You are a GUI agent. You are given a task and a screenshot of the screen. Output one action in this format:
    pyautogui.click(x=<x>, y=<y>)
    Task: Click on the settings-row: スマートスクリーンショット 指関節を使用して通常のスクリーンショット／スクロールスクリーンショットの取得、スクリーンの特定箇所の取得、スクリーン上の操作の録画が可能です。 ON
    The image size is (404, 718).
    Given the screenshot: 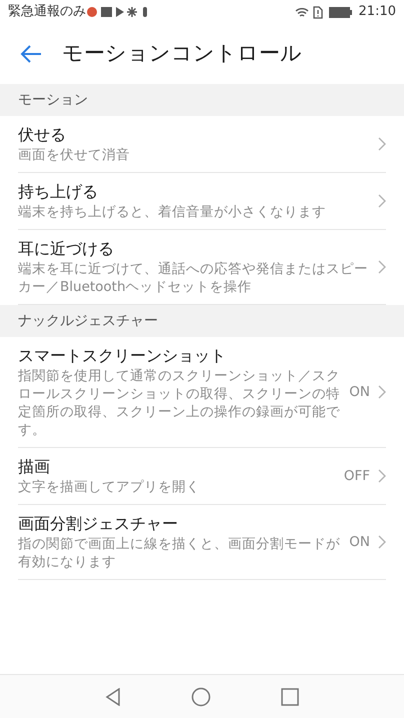 What is the action you would take?
    pyautogui.click(x=202, y=392)
    